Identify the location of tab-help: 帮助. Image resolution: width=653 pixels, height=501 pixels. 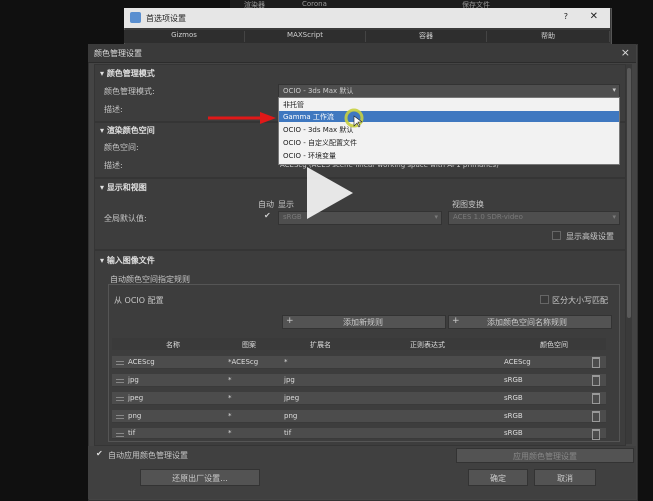
(548, 36).